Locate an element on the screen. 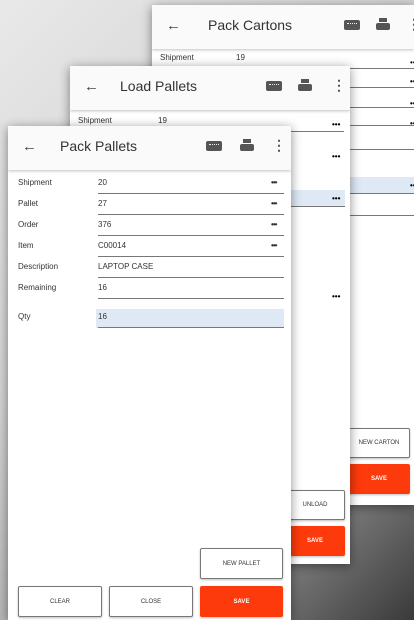  app-bar: ← Load Pallets ⋮ is located at coordinates (210, 88).